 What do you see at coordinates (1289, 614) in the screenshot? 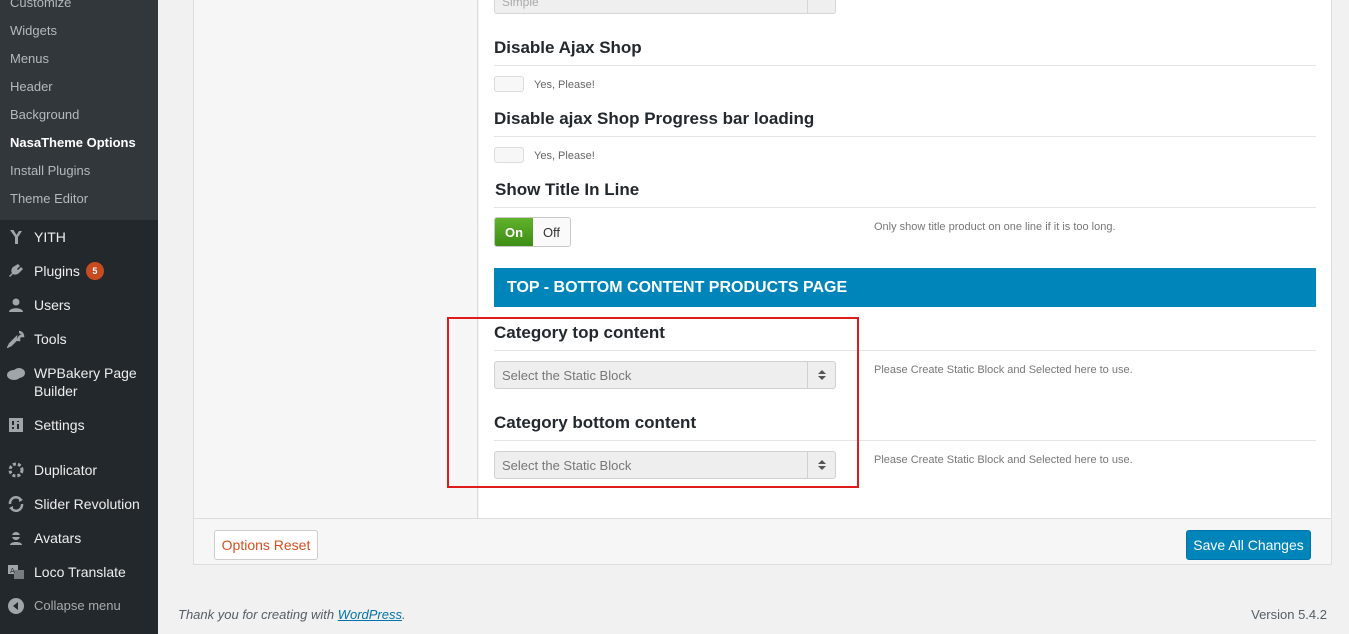
I see `wp-version: Version 5.4.2` at bounding box center [1289, 614].